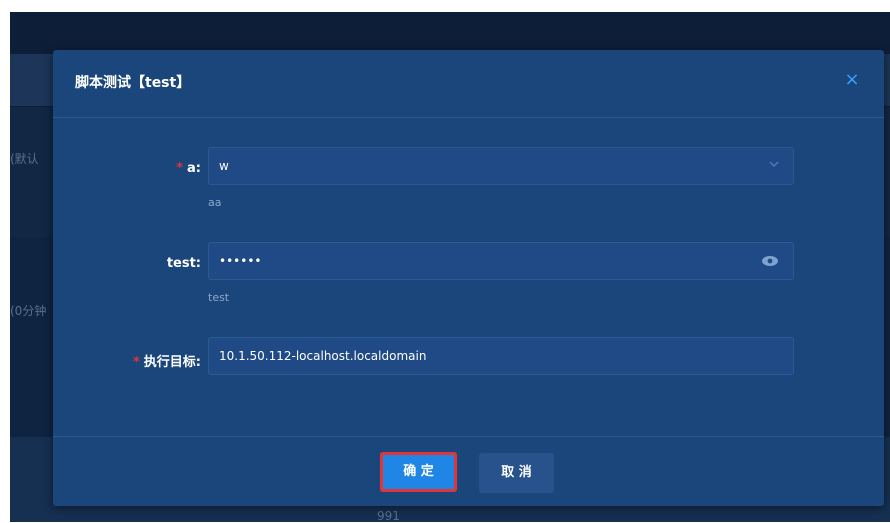  What do you see at coordinates (770, 261) in the screenshot?
I see `eye-icon` at bounding box center [770, 261].